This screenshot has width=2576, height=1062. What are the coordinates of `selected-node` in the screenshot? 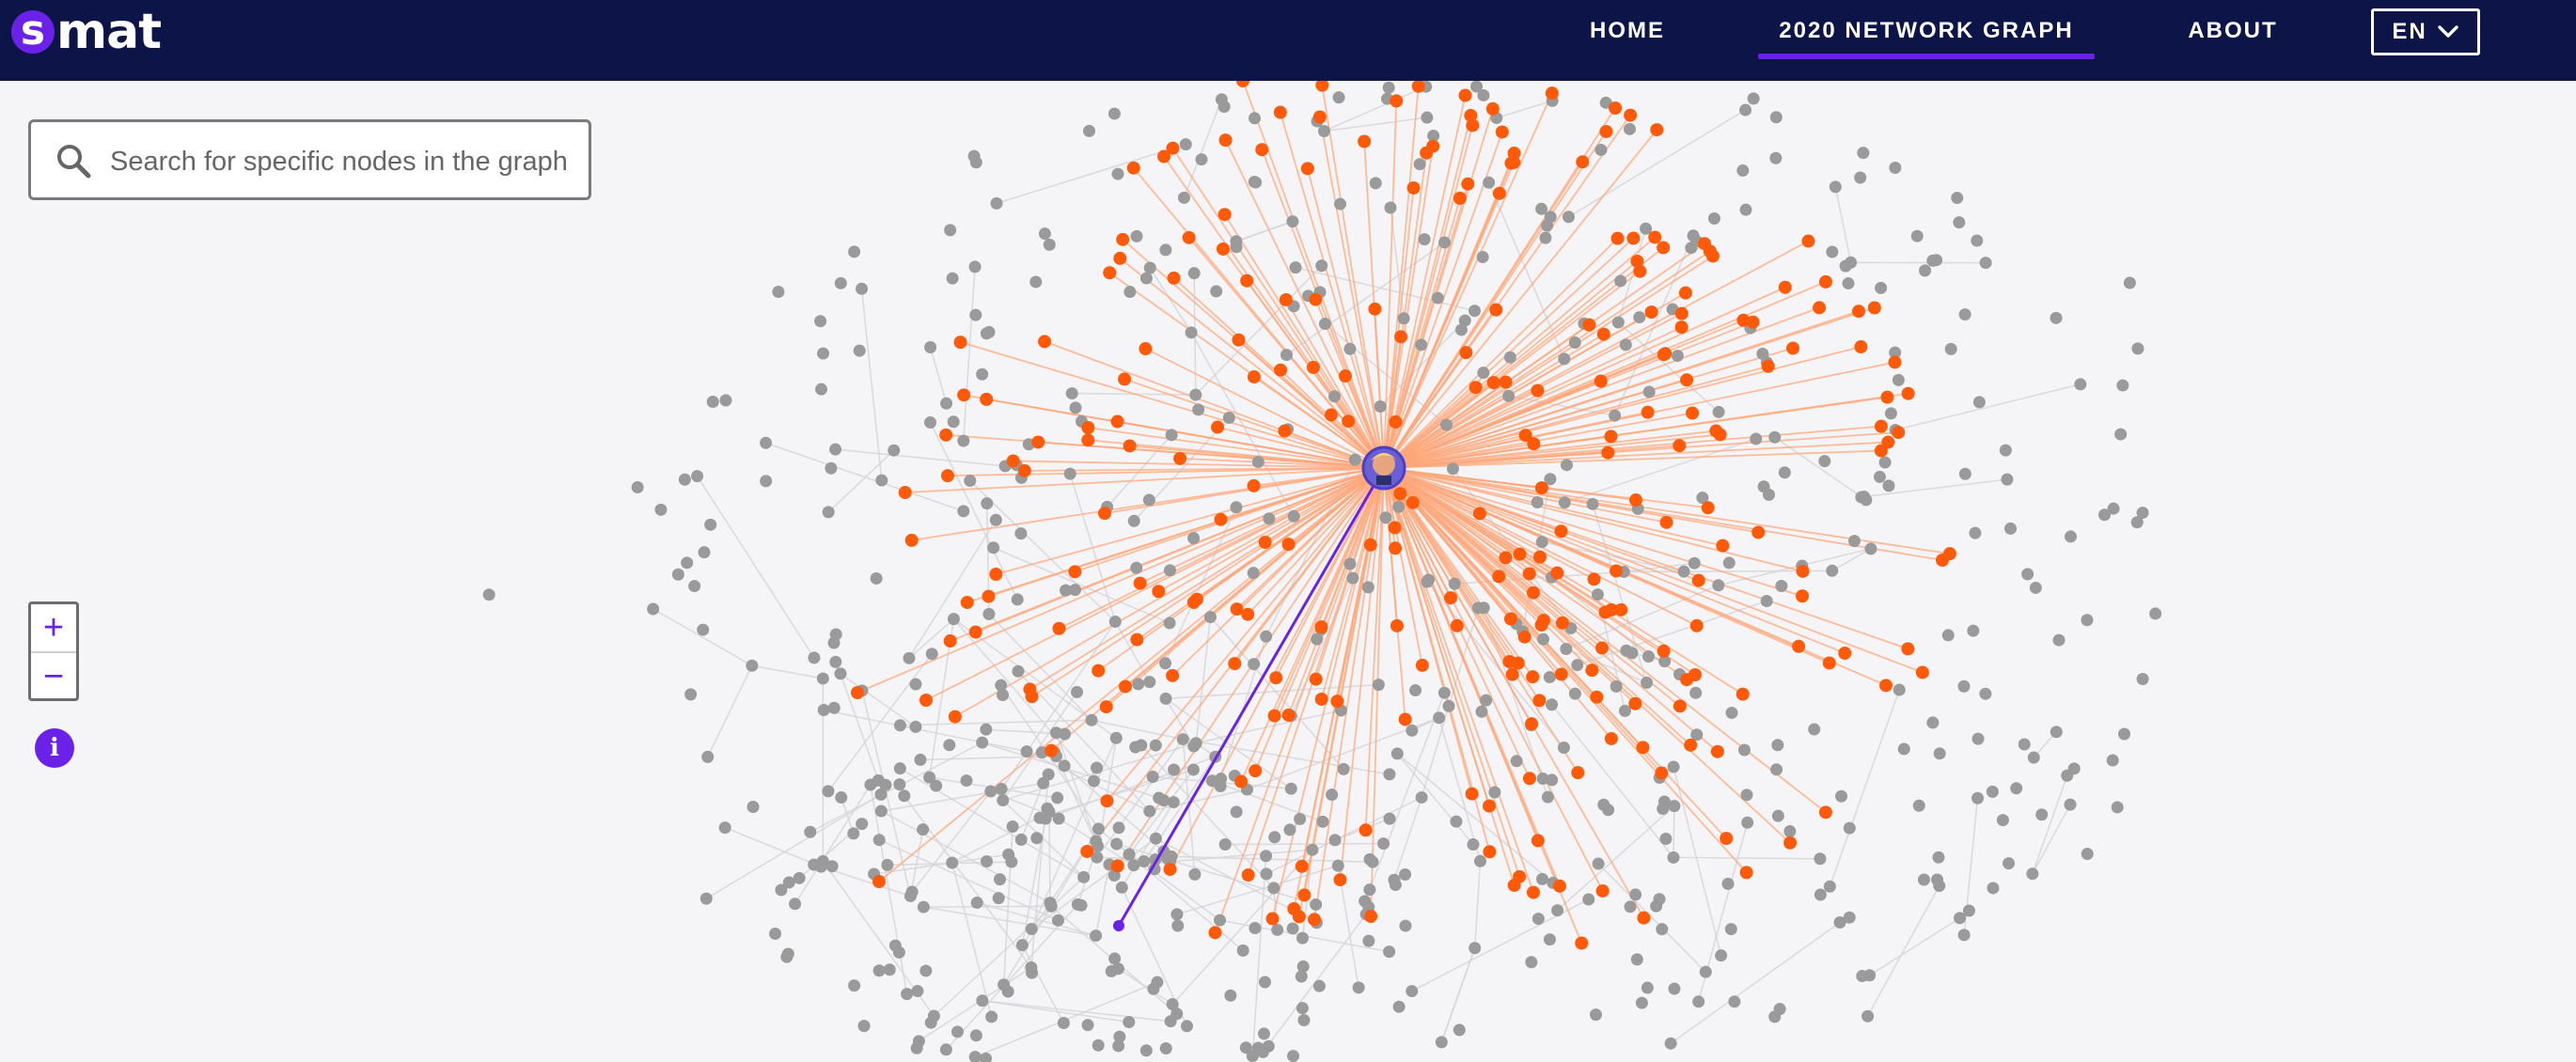 It's located at (1118, 925).